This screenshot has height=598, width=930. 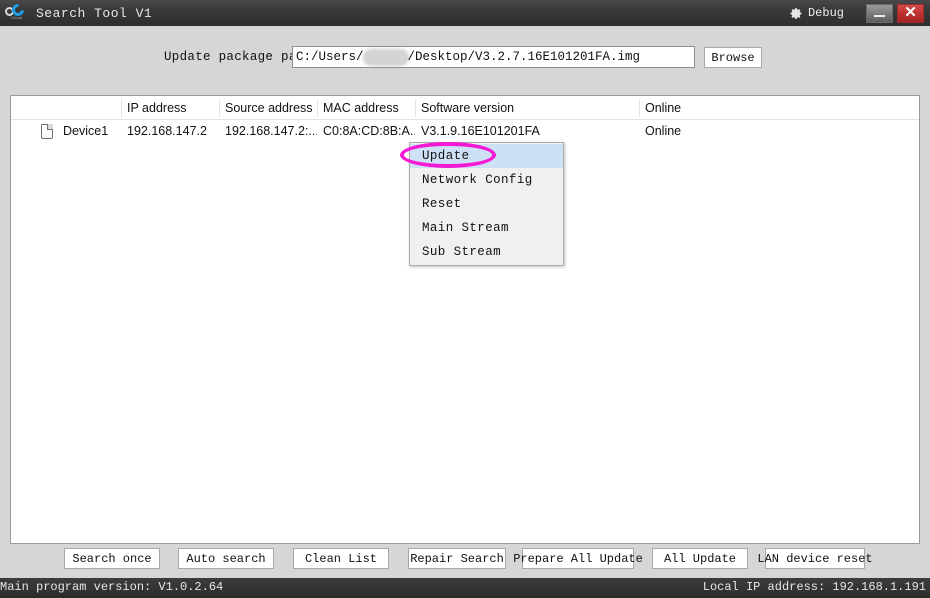 I want to click on close-icon: ✕, so click(x=910, y=12).